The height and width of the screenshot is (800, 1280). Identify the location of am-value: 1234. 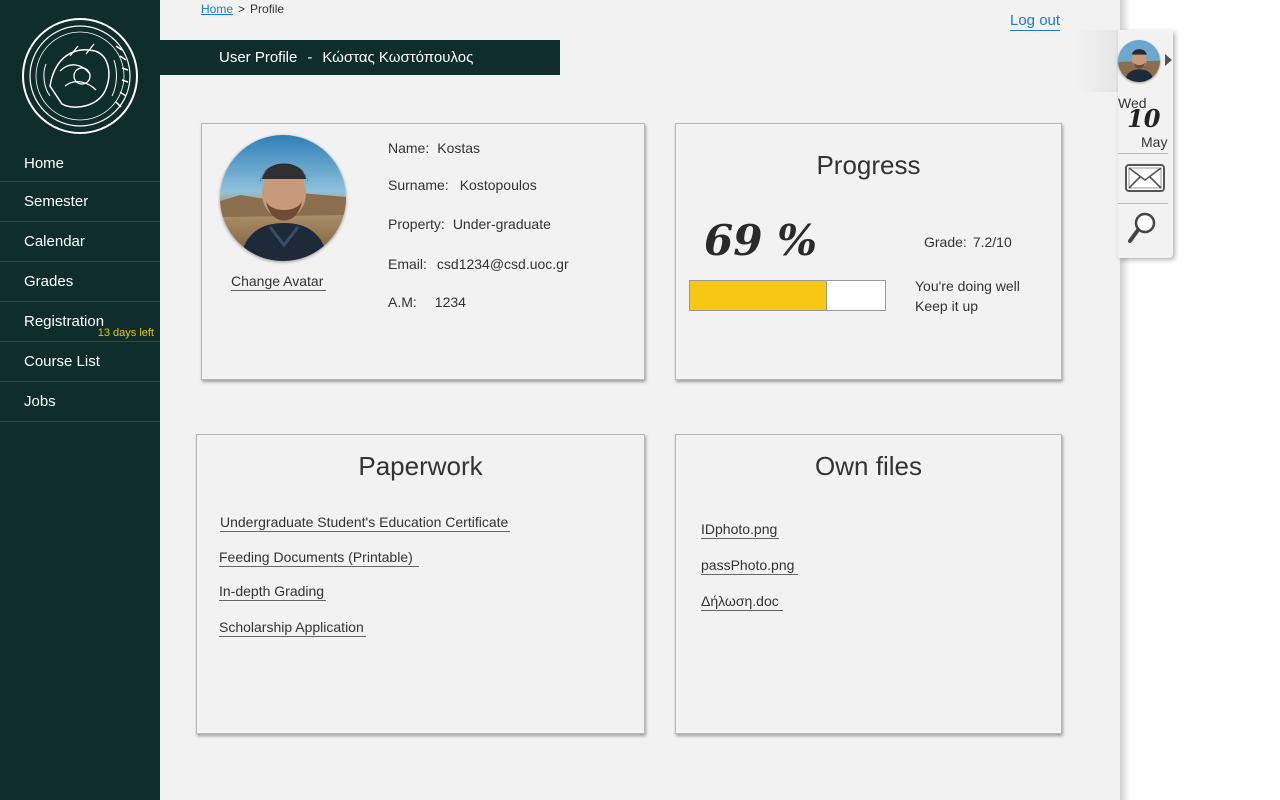
(450, 302).